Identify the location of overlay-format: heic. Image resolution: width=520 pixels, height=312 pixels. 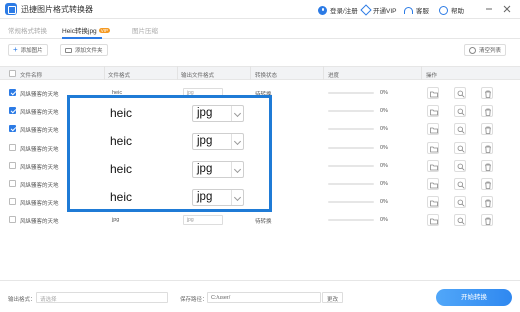
(121, 169).